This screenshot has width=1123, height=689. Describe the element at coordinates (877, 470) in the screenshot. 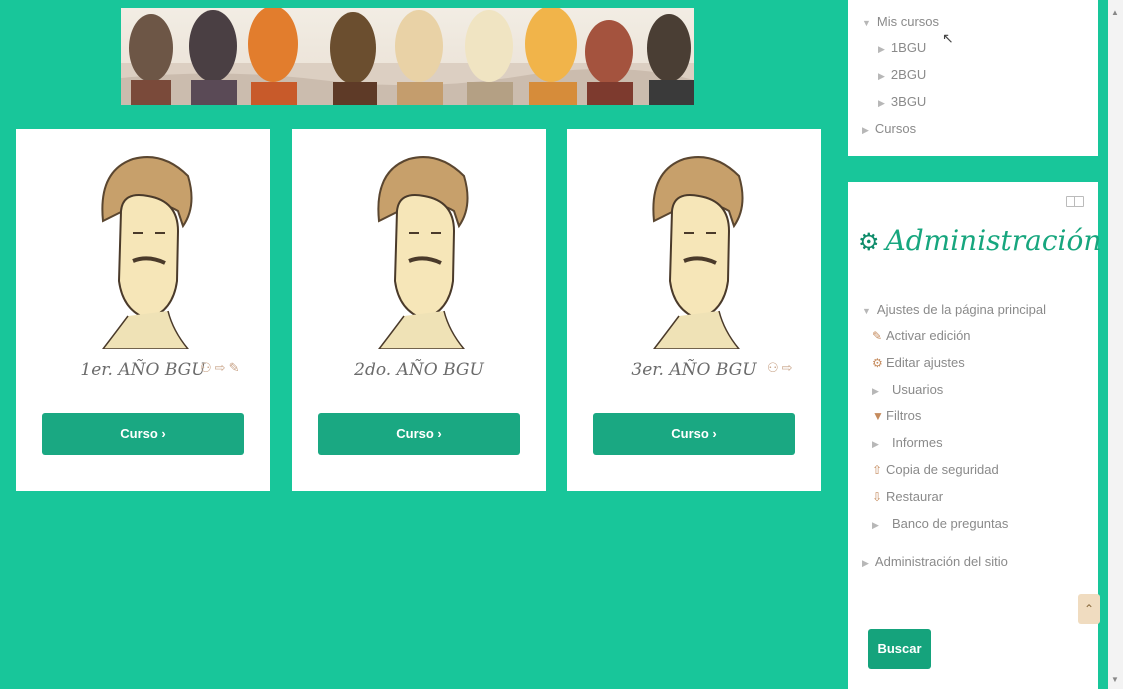

I see `upload-icon: ⇧` at that location.